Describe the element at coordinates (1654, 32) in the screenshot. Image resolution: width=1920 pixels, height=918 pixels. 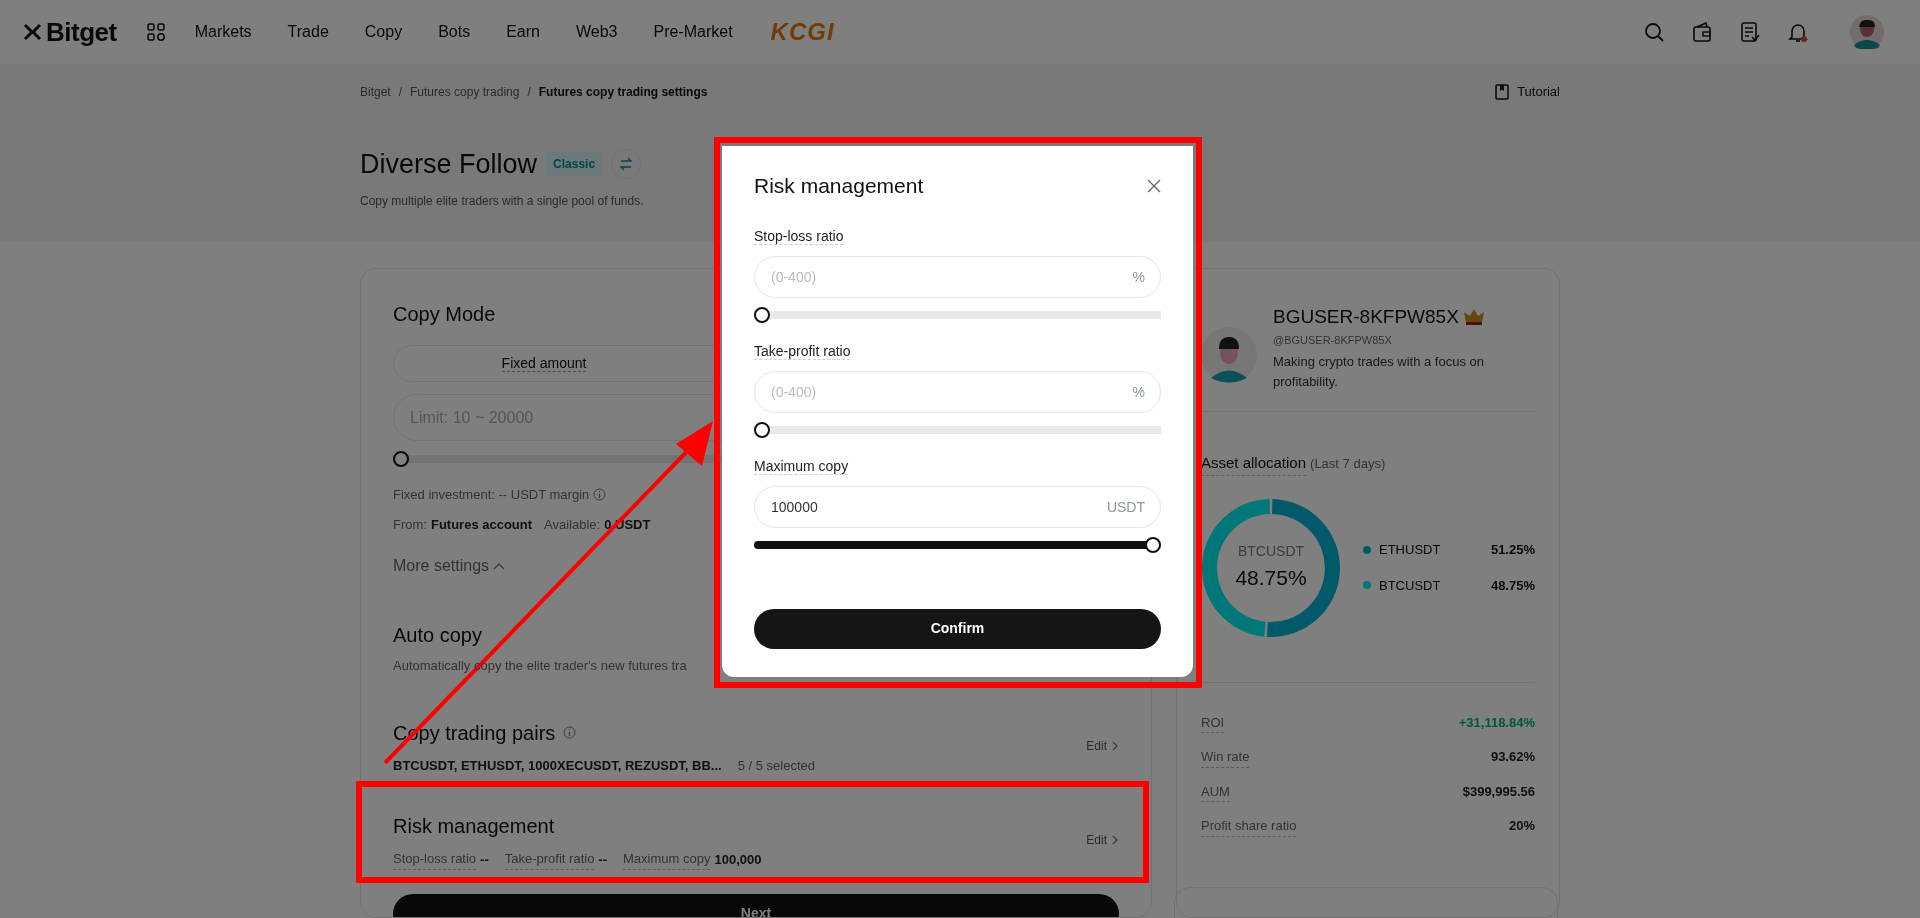
I see `search-icon` at that location.